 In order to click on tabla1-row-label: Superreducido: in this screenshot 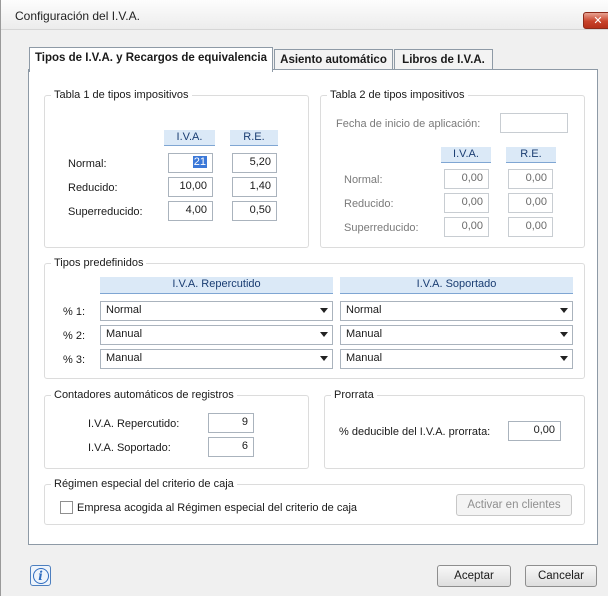, I will do `click(105, 212)`.